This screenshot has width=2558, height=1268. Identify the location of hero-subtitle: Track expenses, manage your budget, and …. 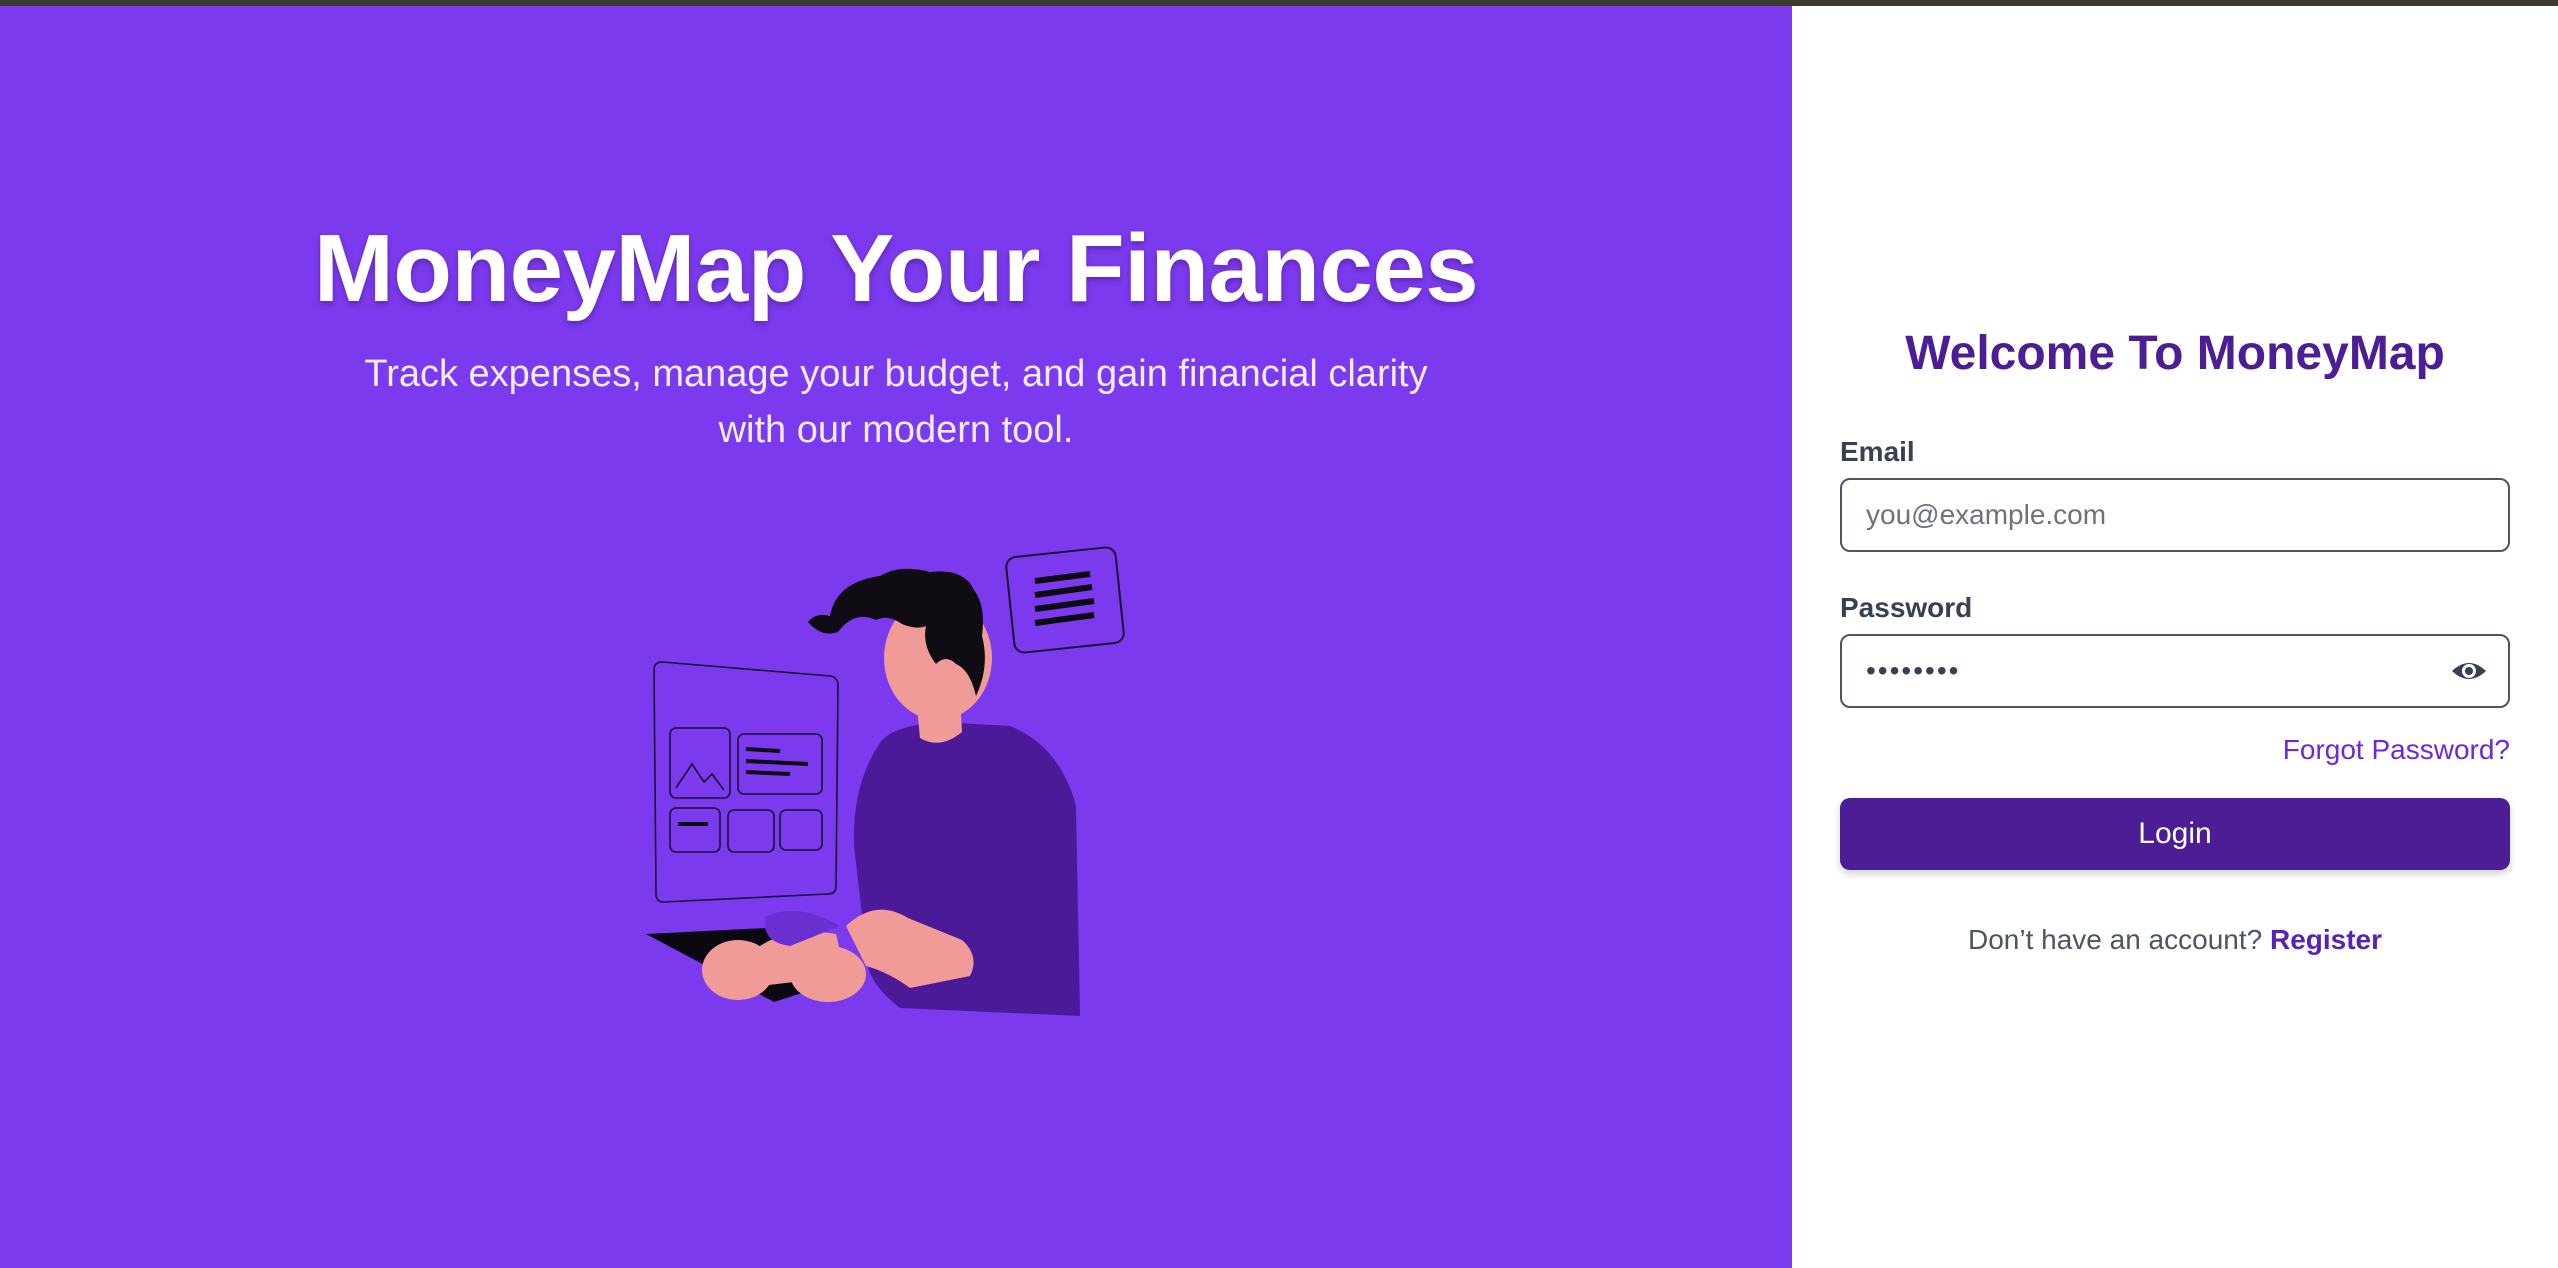
(896, 402).